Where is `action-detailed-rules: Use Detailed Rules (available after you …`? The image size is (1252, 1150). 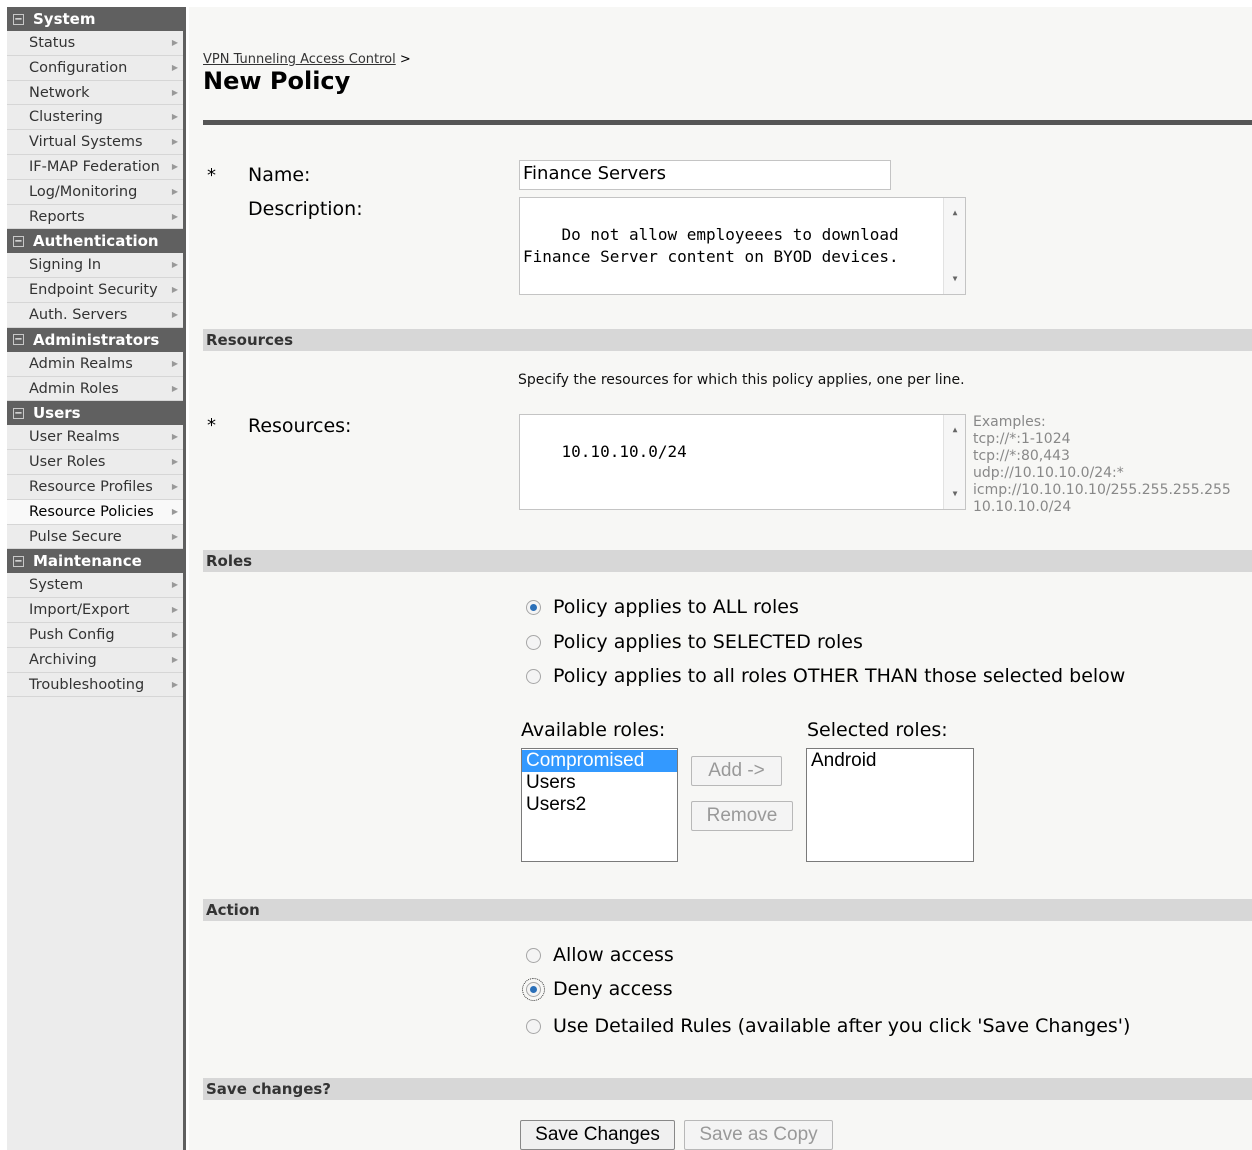
action-detailed-rules: Use Detailed Rules (available after you … is located at coordinates (828, 1026).